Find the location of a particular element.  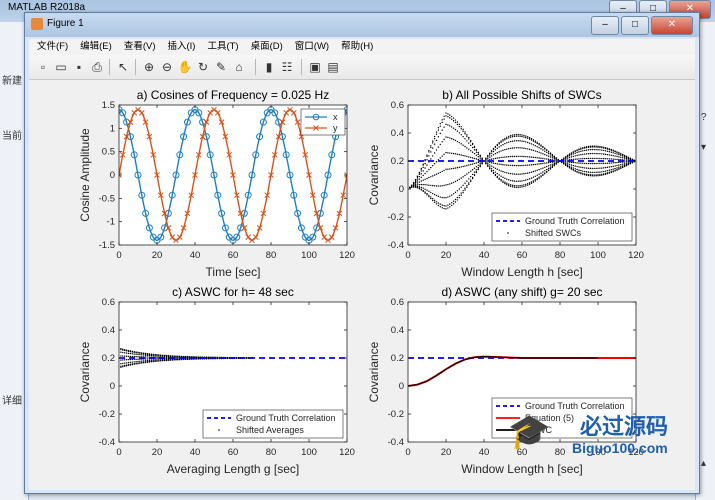

figure-close-button: ✕ is located at coordinates (672, 25).